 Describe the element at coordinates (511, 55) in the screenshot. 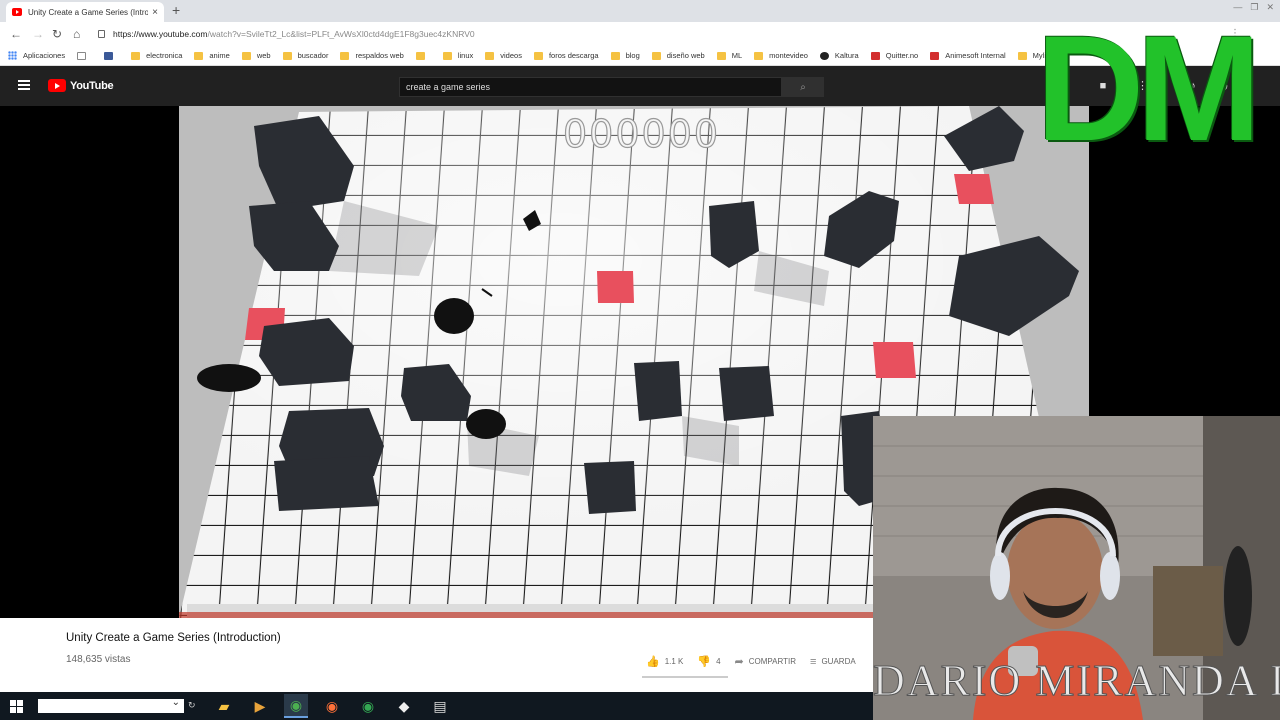

I see `bookmark-label: videos` at that location.